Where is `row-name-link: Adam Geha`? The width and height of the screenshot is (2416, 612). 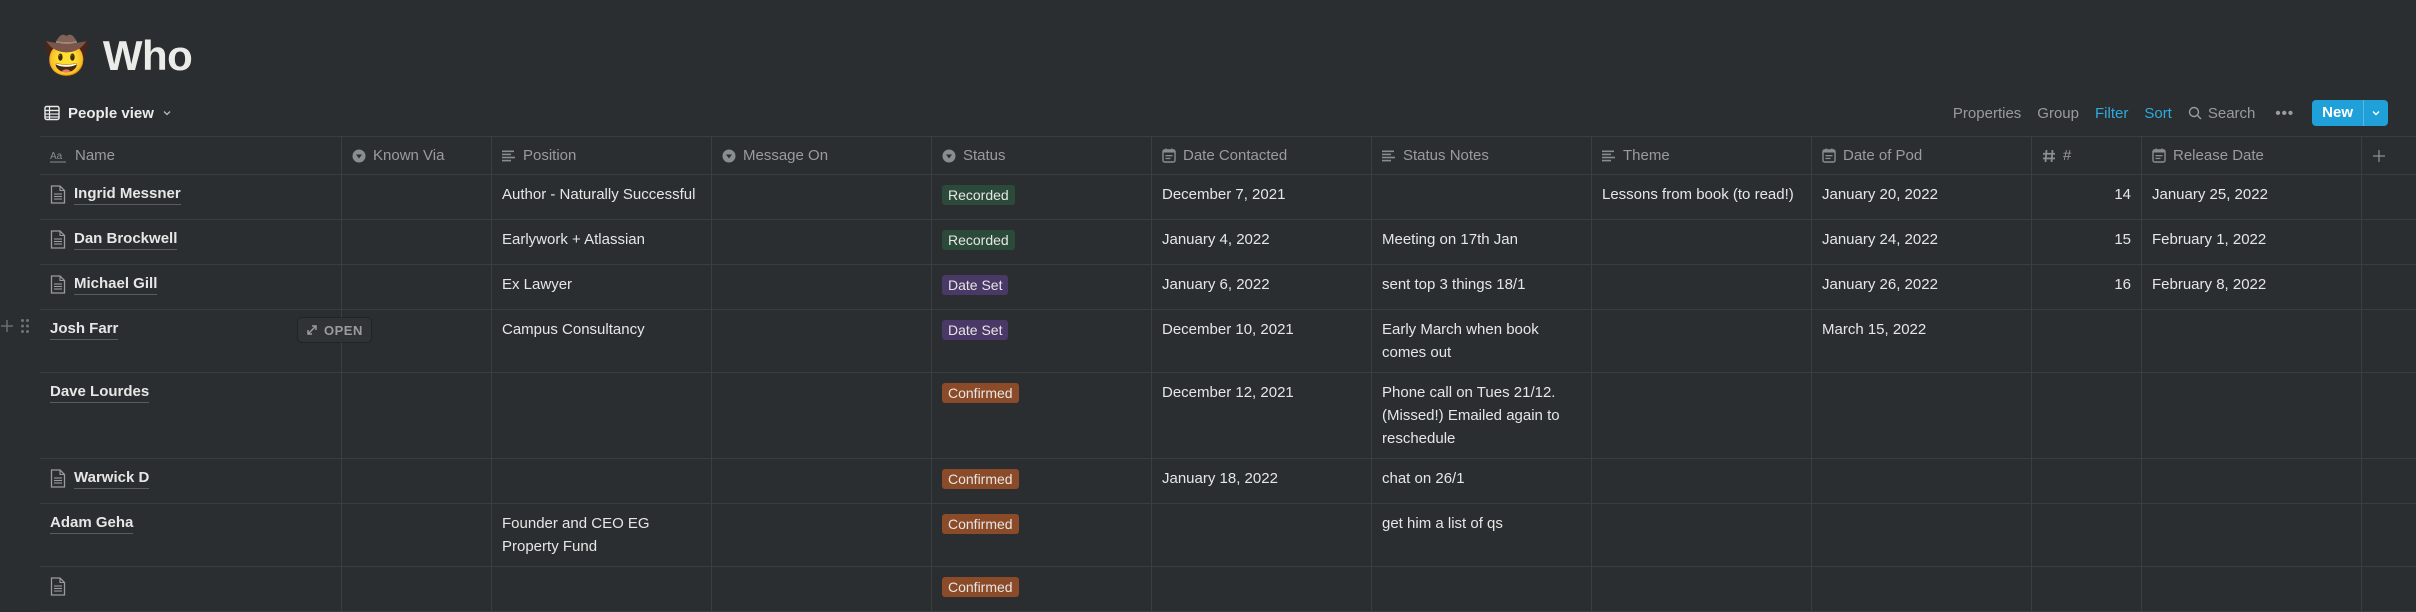 row-name-link: Adam Geha is located at coordinates (92, 523).